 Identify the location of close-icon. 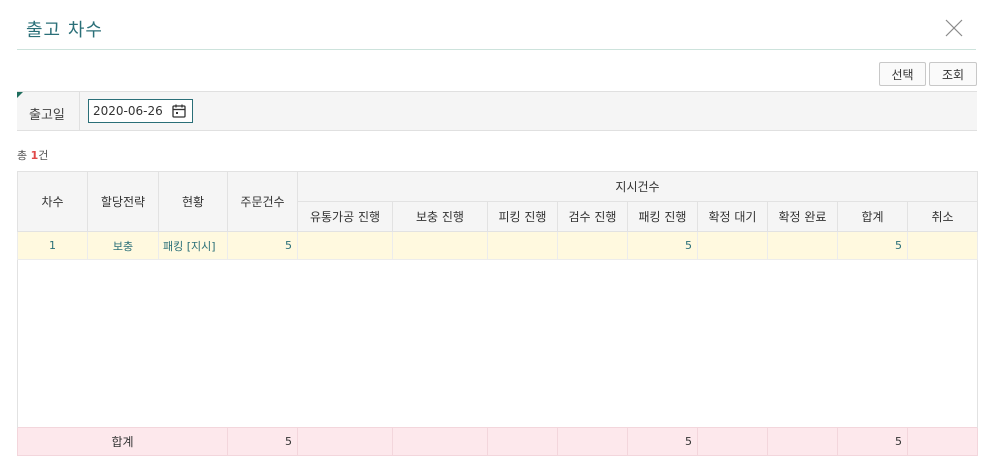
(954, 28).